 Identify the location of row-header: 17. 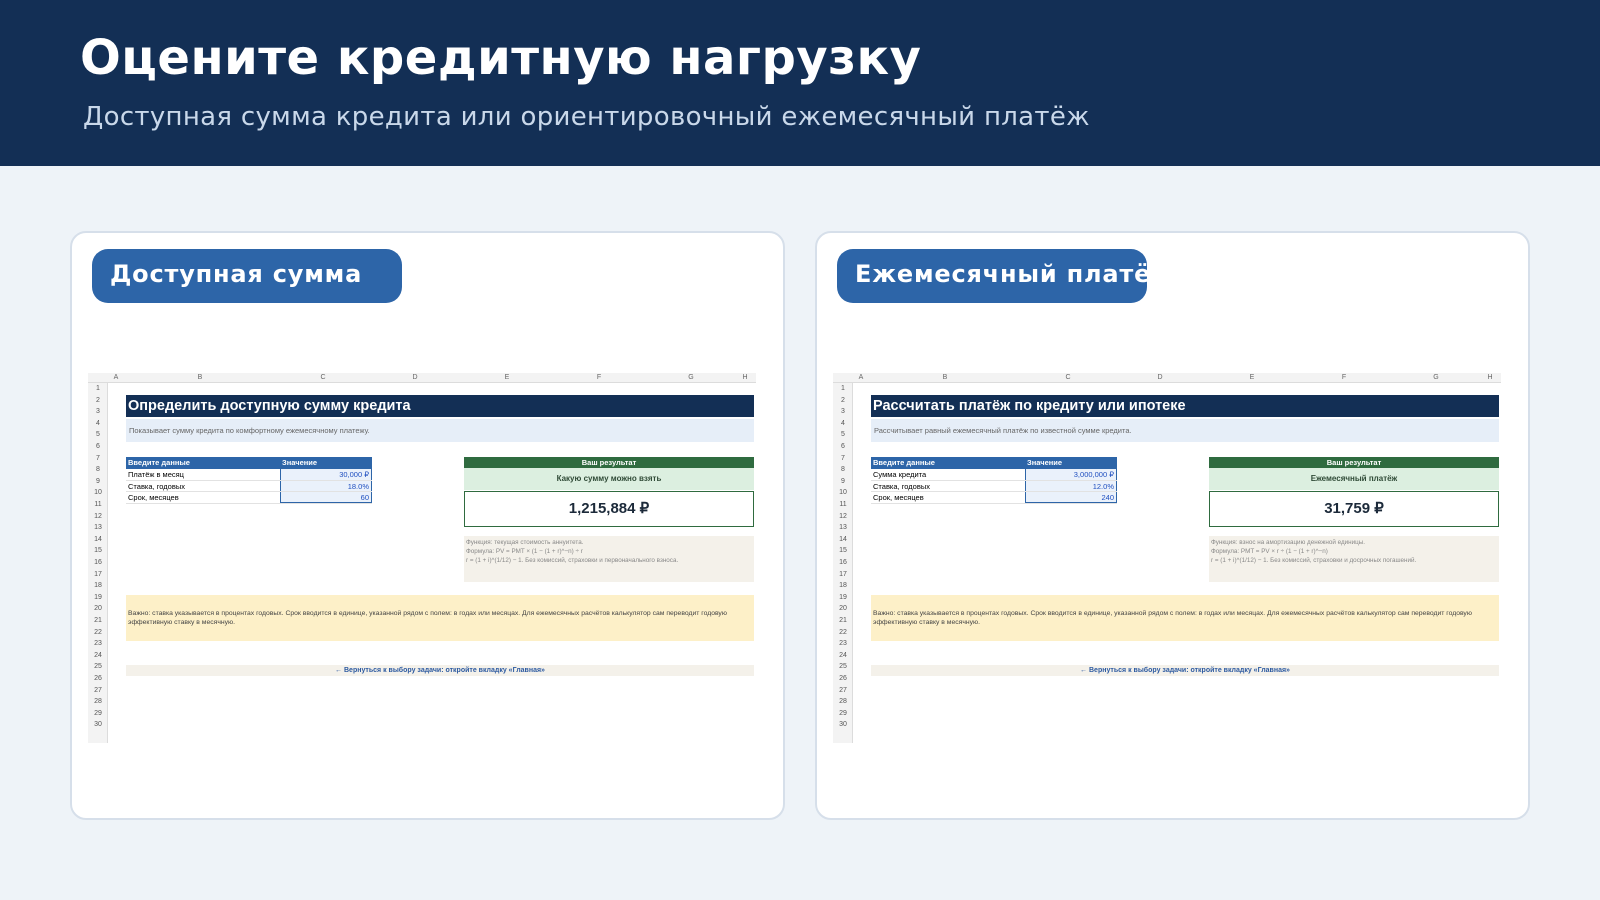
(98, 574).